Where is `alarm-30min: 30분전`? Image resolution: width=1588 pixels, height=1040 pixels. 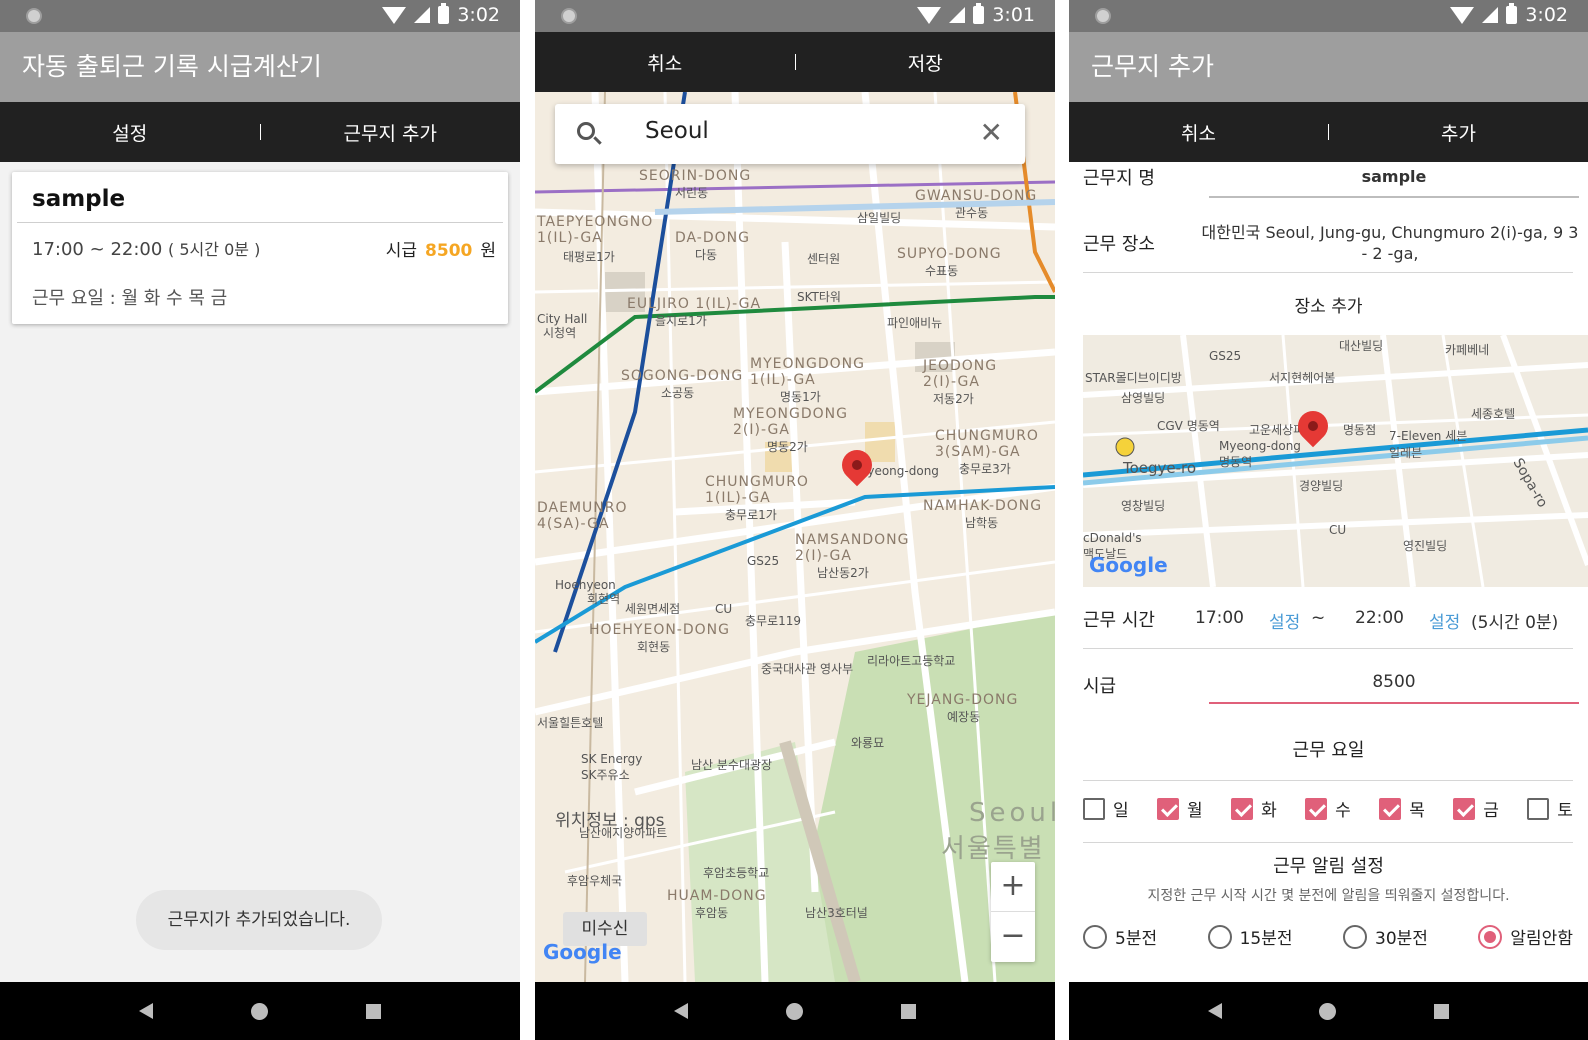
alarm-30min: 30분전 is located at coordinates (1385, 936).